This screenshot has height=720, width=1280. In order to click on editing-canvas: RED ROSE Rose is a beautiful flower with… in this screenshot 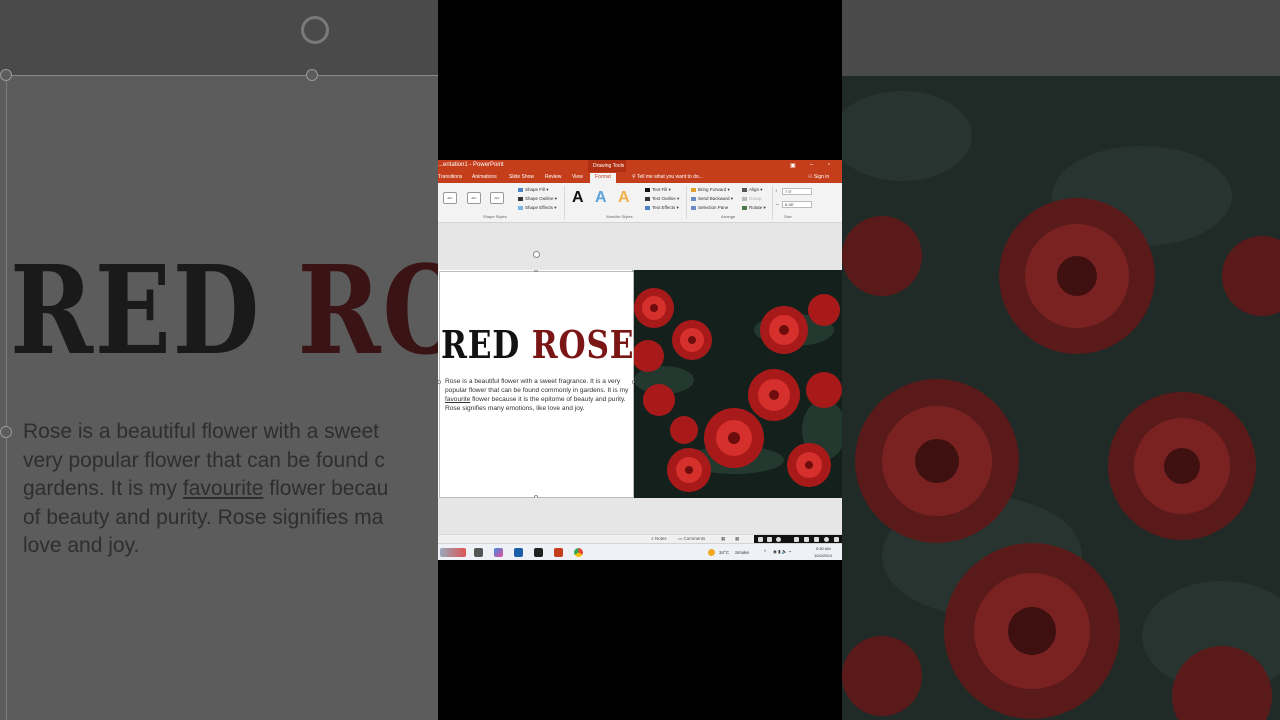, I will do `click(640, 379)`.